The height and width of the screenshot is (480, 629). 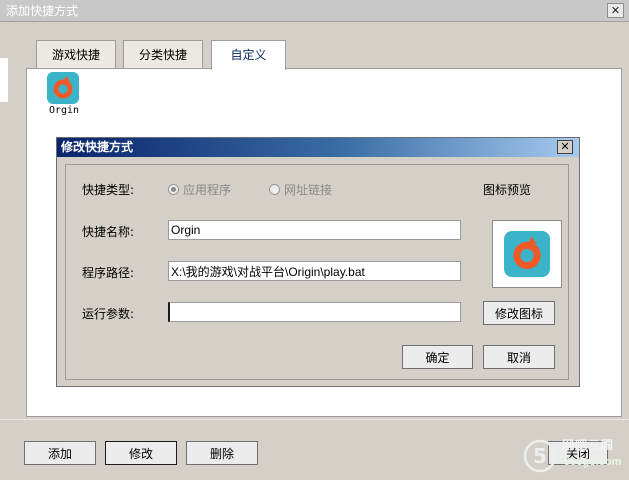 I want to click on watermark-url: 583go.com, so click(x=593, y=462).